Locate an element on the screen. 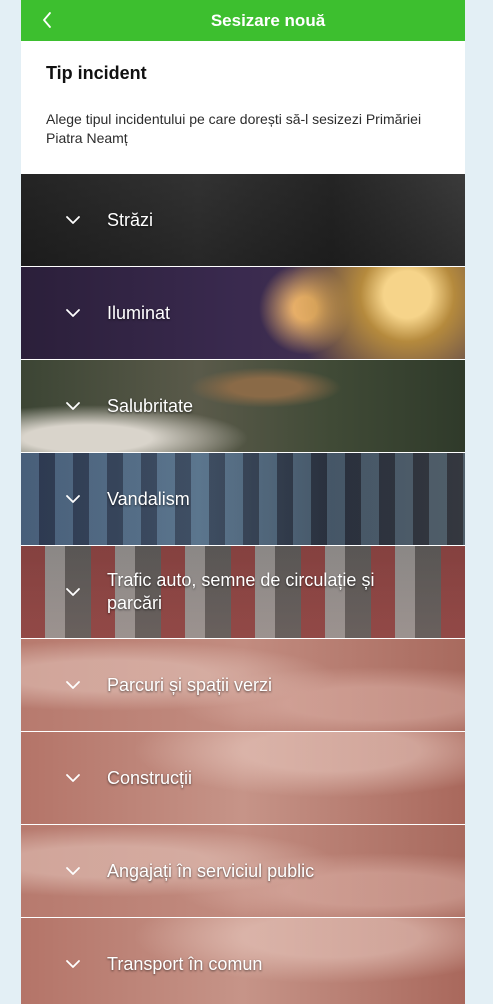  page-title: Sesizare nouă is located at coordinates (268, 20).